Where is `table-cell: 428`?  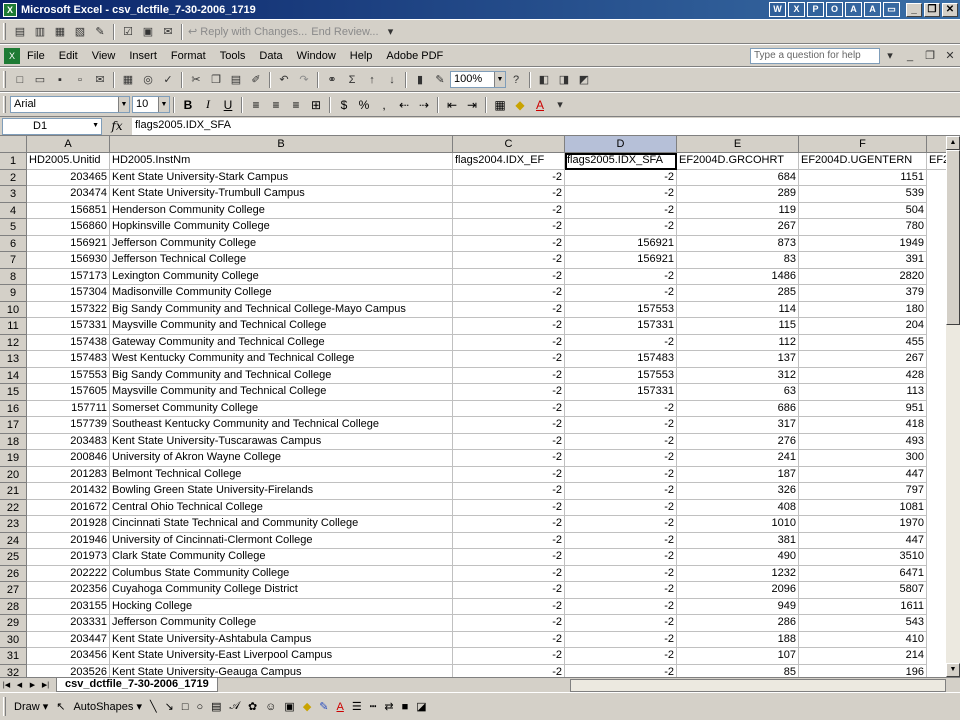
table-cell: 428 is located at coordinates (863, 375).